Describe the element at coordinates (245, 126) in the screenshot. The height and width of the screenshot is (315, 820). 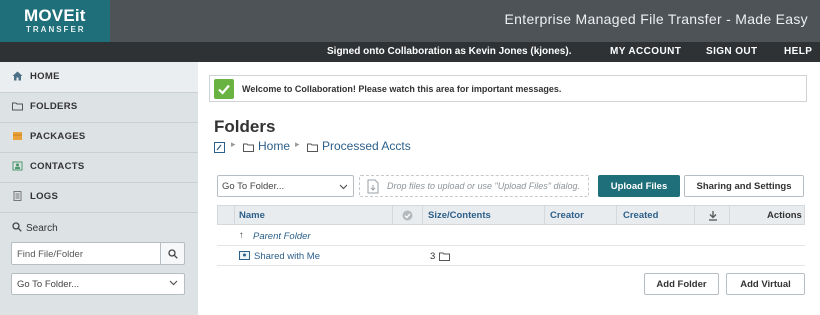
I see `page-title: Folders` at that location.